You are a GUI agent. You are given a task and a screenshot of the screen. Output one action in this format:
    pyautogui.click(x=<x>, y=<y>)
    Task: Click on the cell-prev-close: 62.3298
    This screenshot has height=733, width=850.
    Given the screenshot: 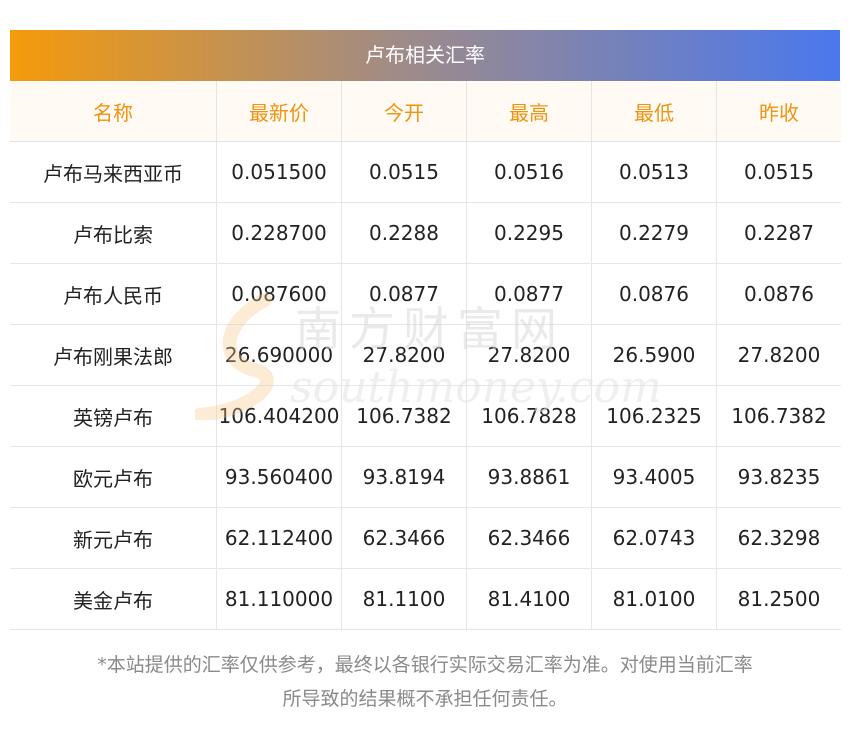 What is the action you would take?
    pyautogui.click(x=778, y=538)
    